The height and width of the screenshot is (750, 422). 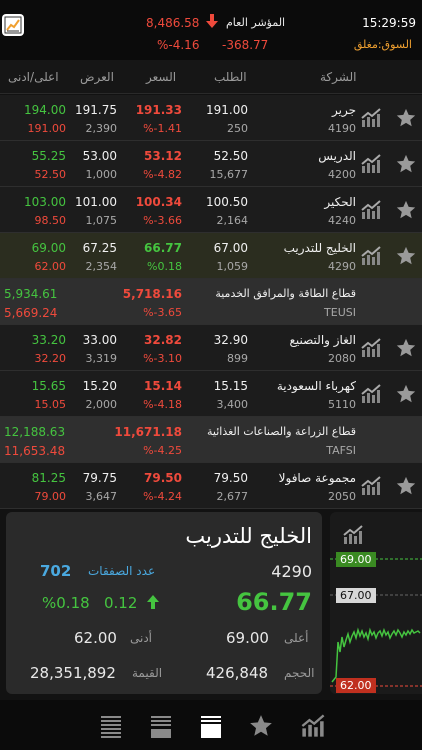 What do you see at coordinates (121, 603) in the screenshot?
I see `detail-change: 0.12` at bounding box center [121, 603].